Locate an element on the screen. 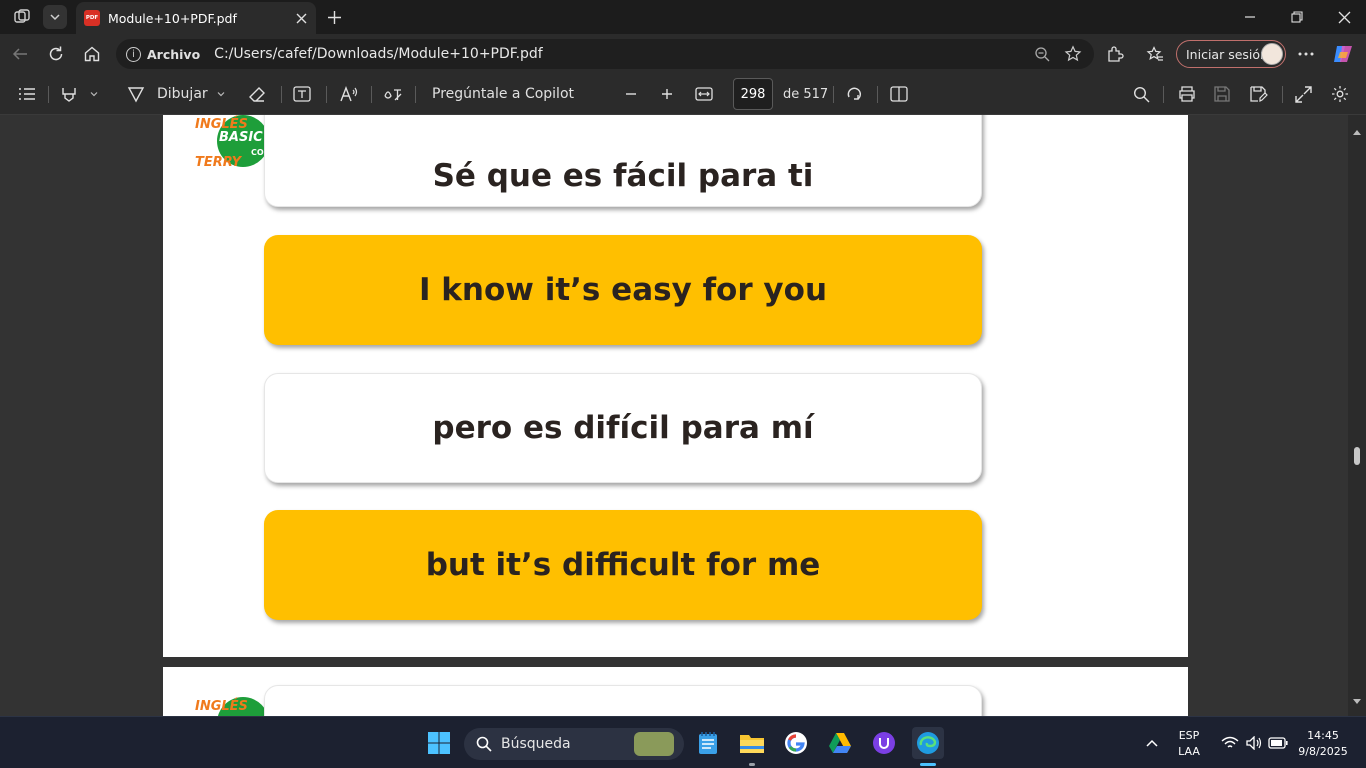  windows-taskbar: Búsqueda ESP LAA 14:45 9/8/2025 is located at coordinates (683, 742).